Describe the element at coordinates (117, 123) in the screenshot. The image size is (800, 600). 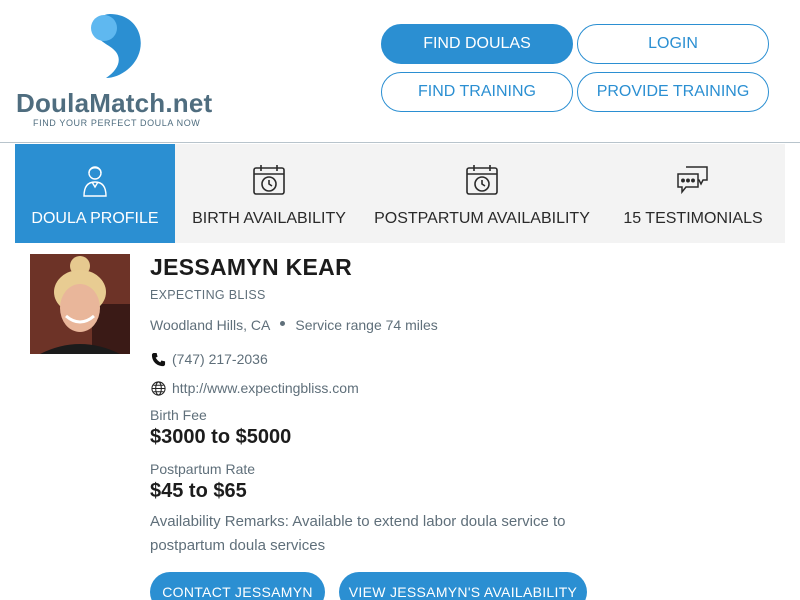
I see `brand-tagline: FIND YOUR PERFECT DOULA NOW` at that location.